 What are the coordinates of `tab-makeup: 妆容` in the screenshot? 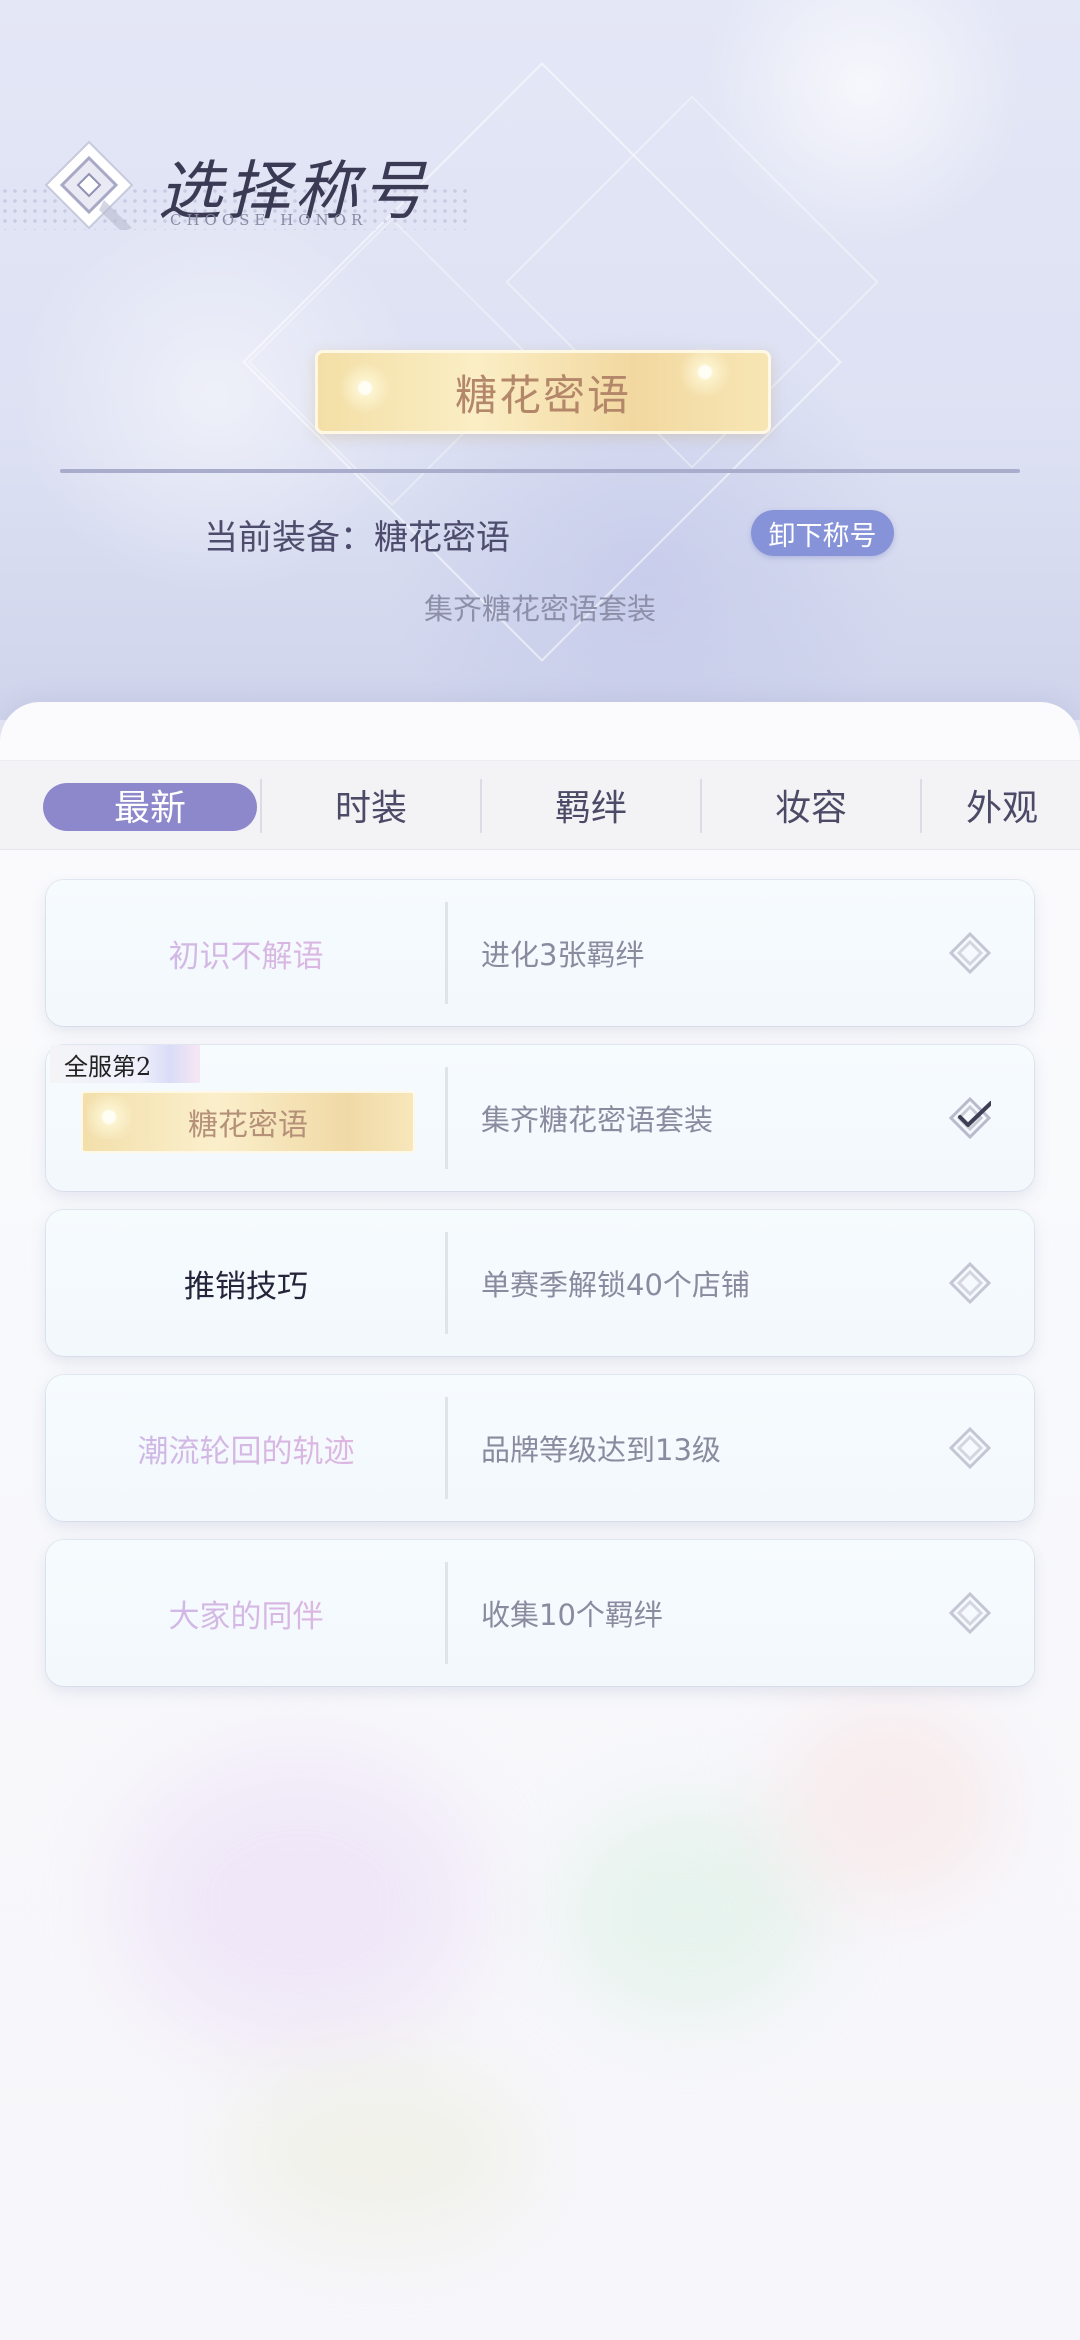 It's located at (811, 805).